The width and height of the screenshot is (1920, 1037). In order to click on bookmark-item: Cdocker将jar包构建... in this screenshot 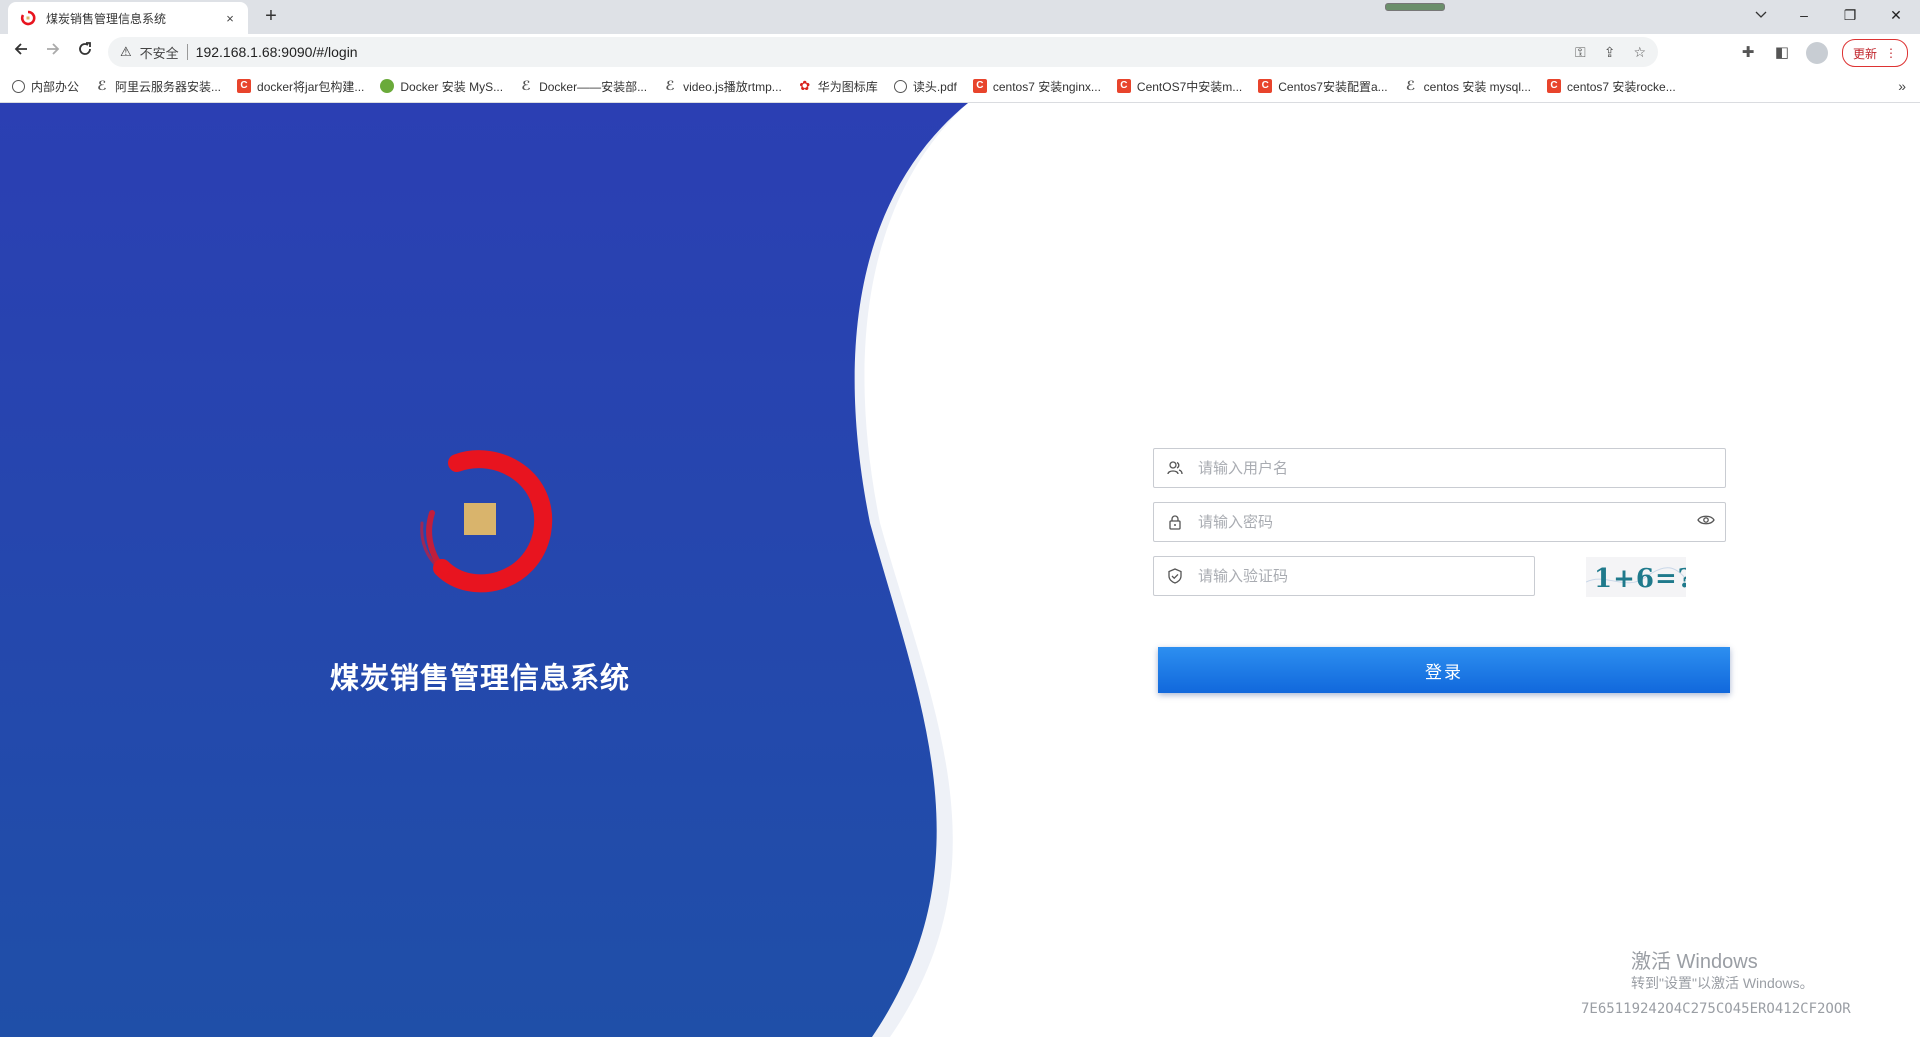, I will do `click(300, 86)`.